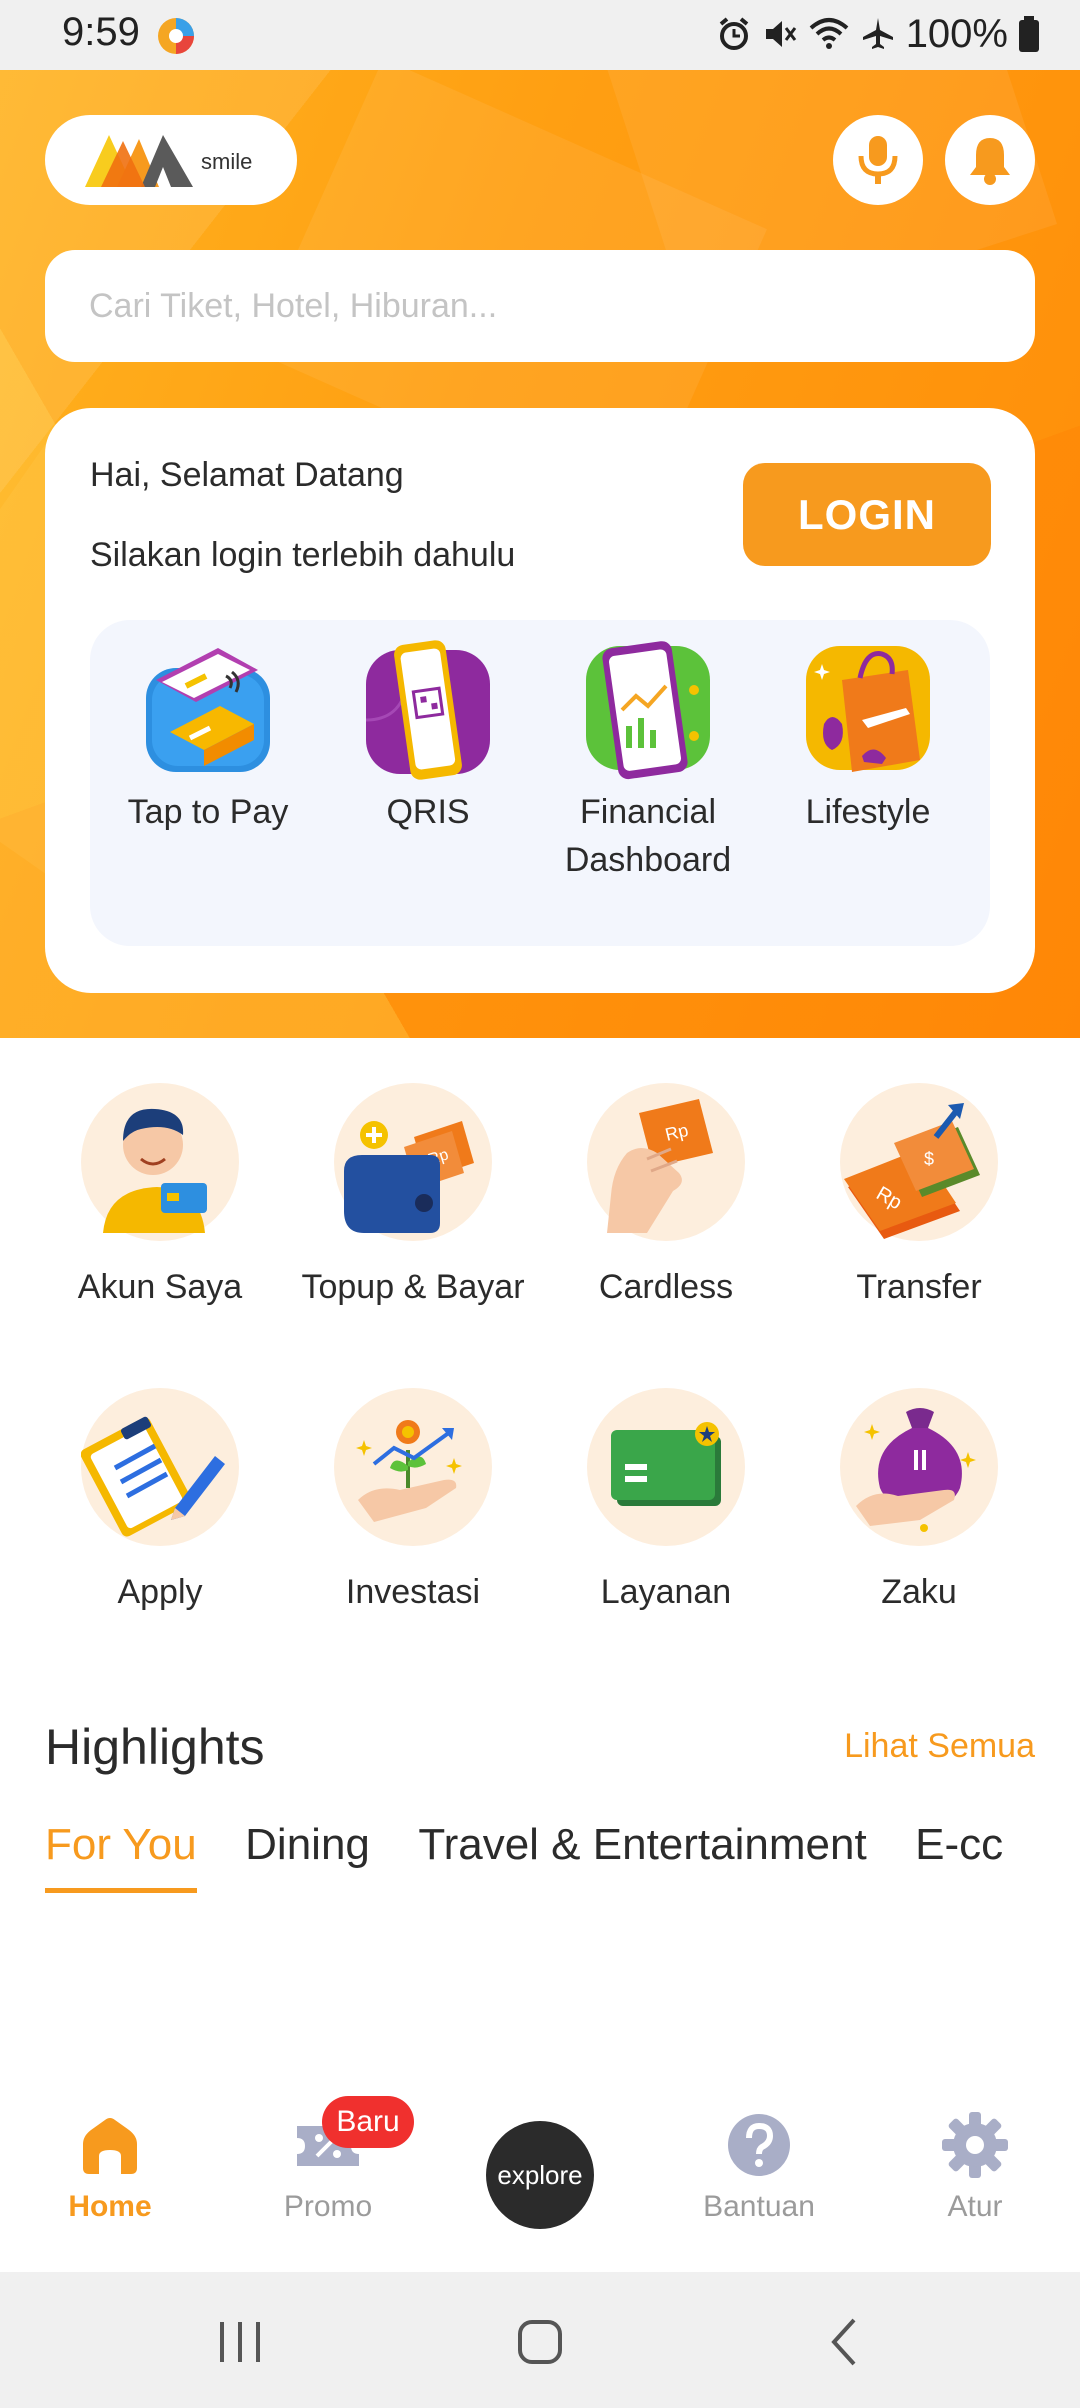 The image size is (1080, 2408). I want to click on menu-item-layanan: Layanan, so click(666, 1502).